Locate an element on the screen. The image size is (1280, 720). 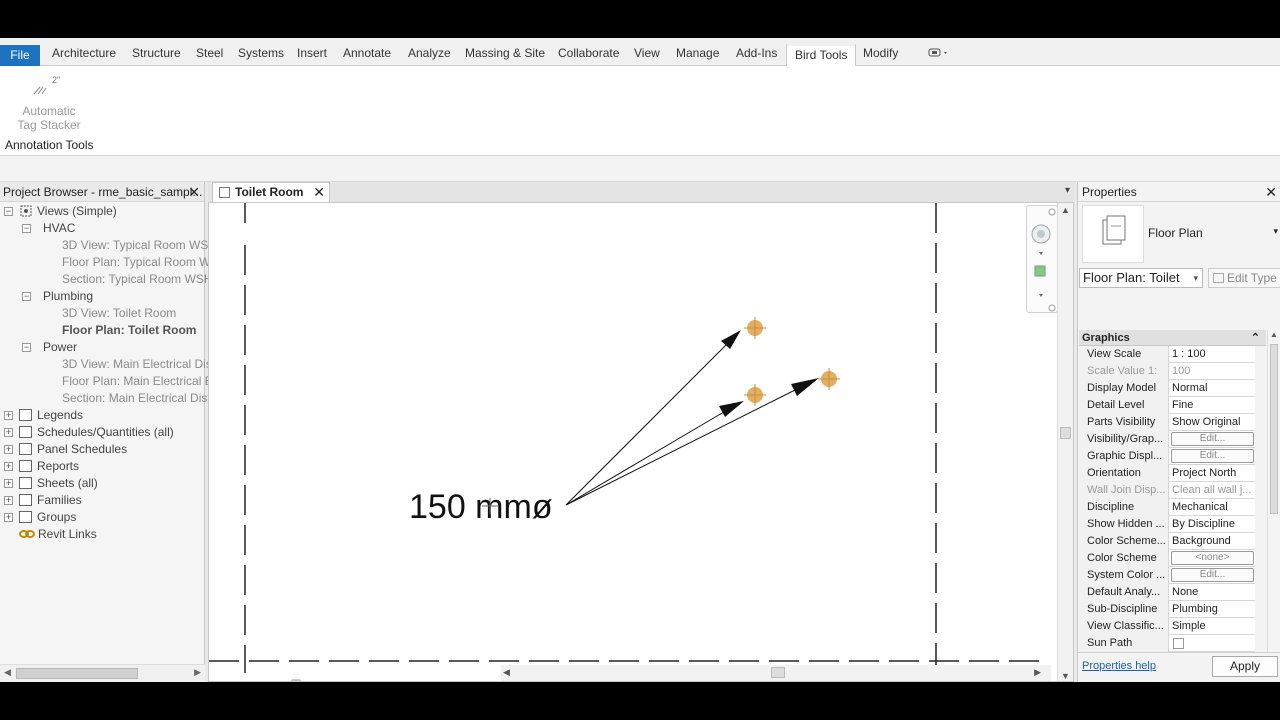
tab-collaborate: Collaborate is located at coordinates (588, 53).